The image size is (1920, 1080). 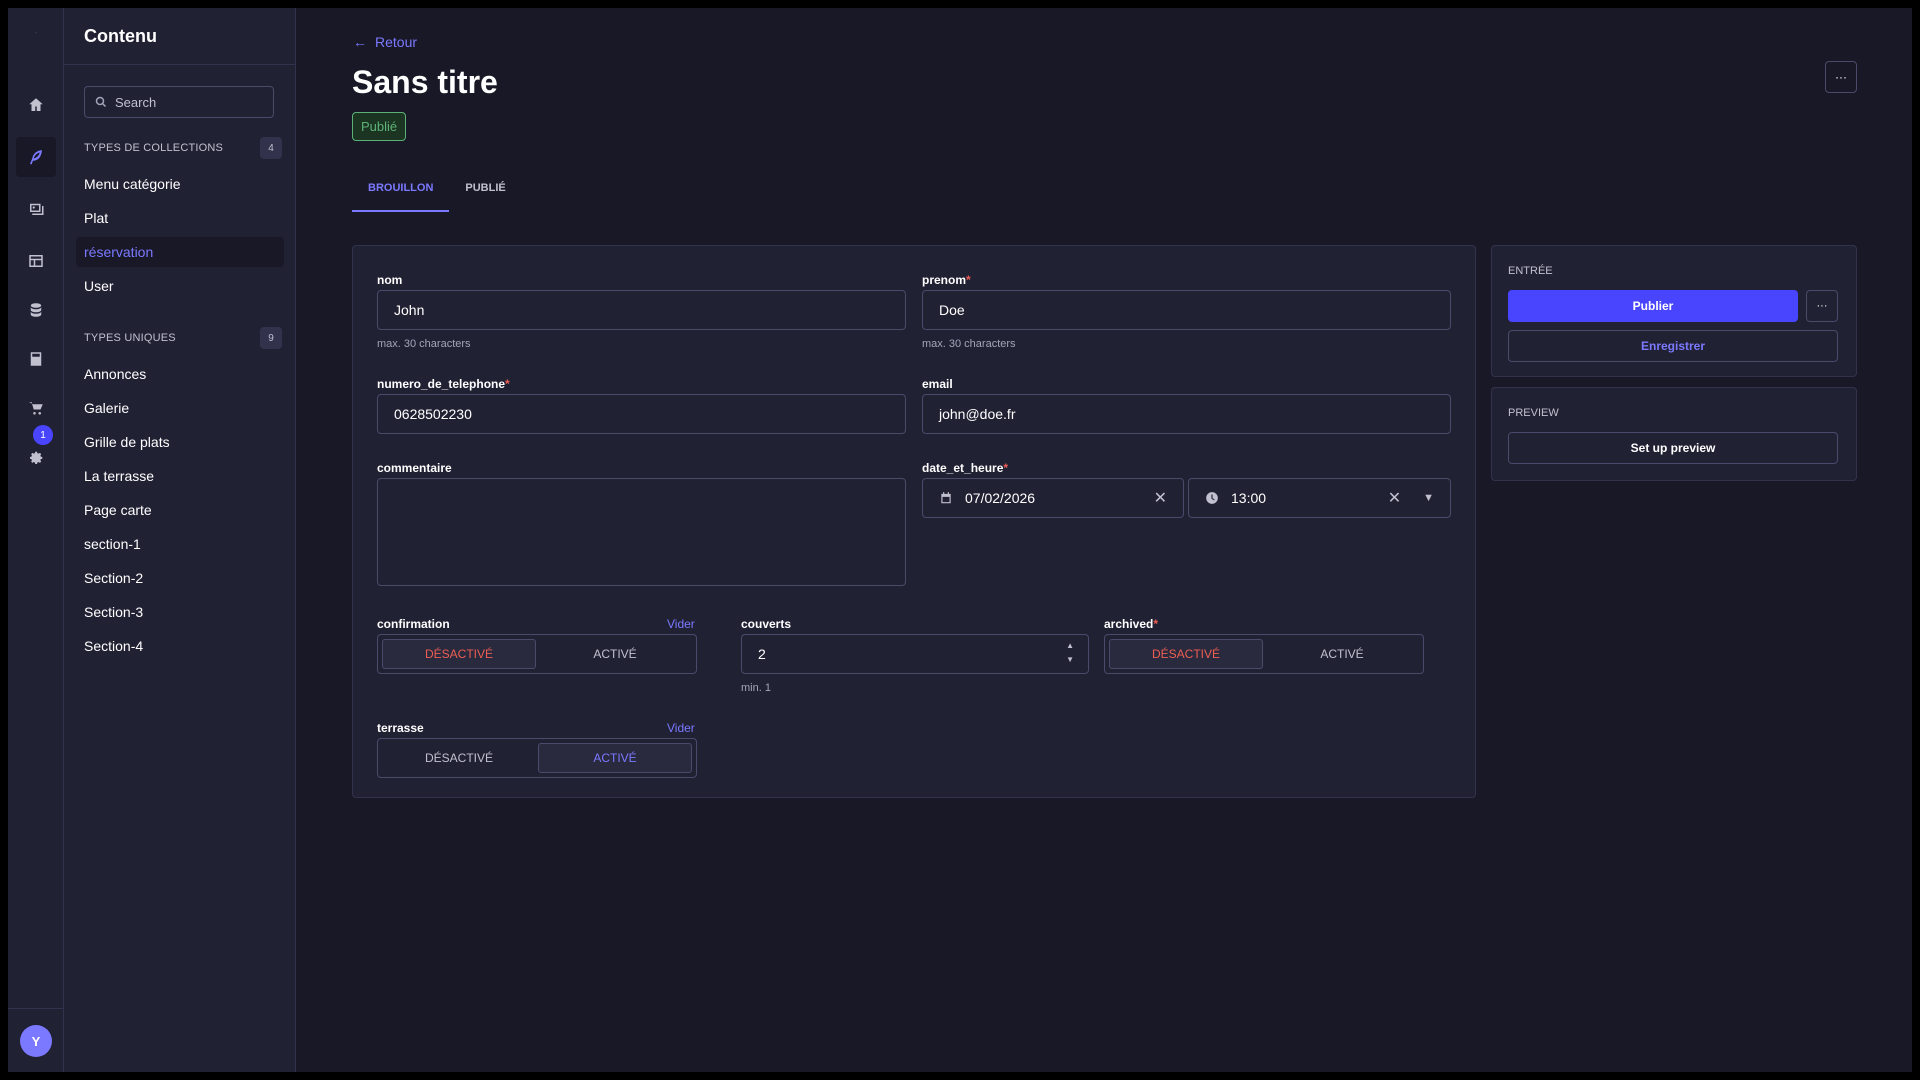 I want to click on content-type-builder-icon, so click(x=36, y=261).